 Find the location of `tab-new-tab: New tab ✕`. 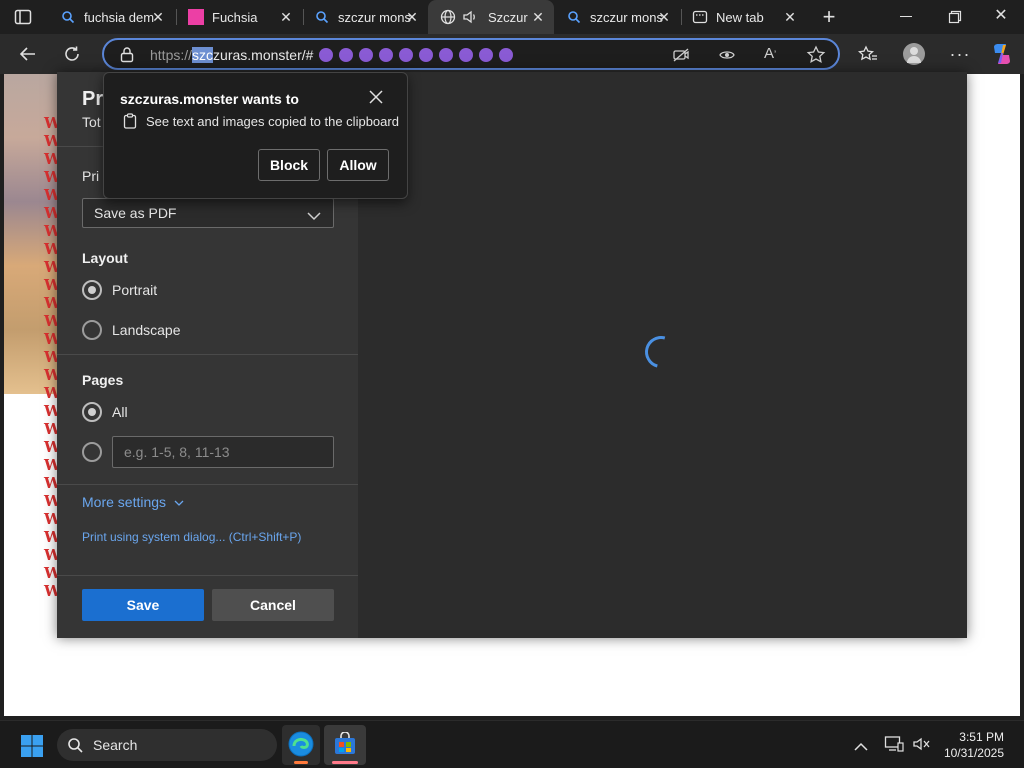

tab-new-tab: New tab ✕ is located at coordinates (743, 17).